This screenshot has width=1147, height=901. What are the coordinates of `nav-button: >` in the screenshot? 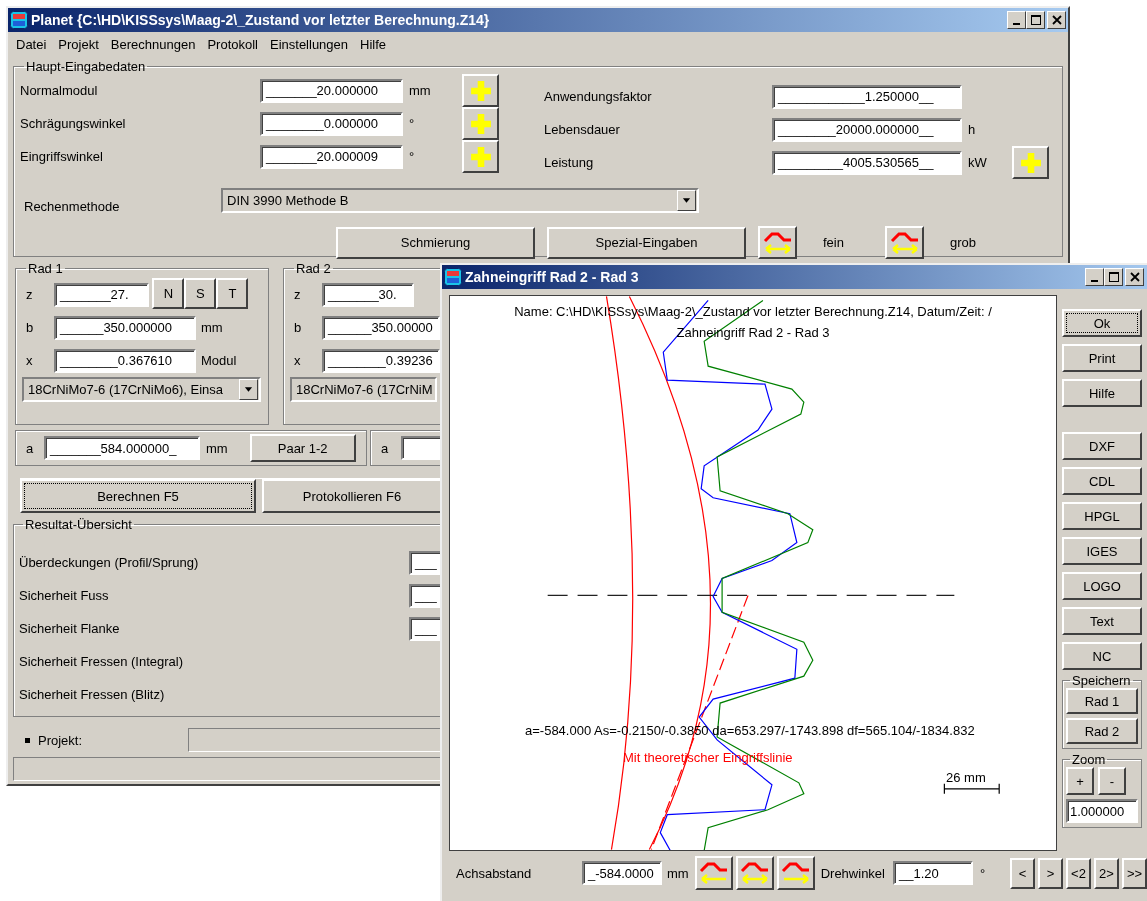 It's located at (1050, 873).